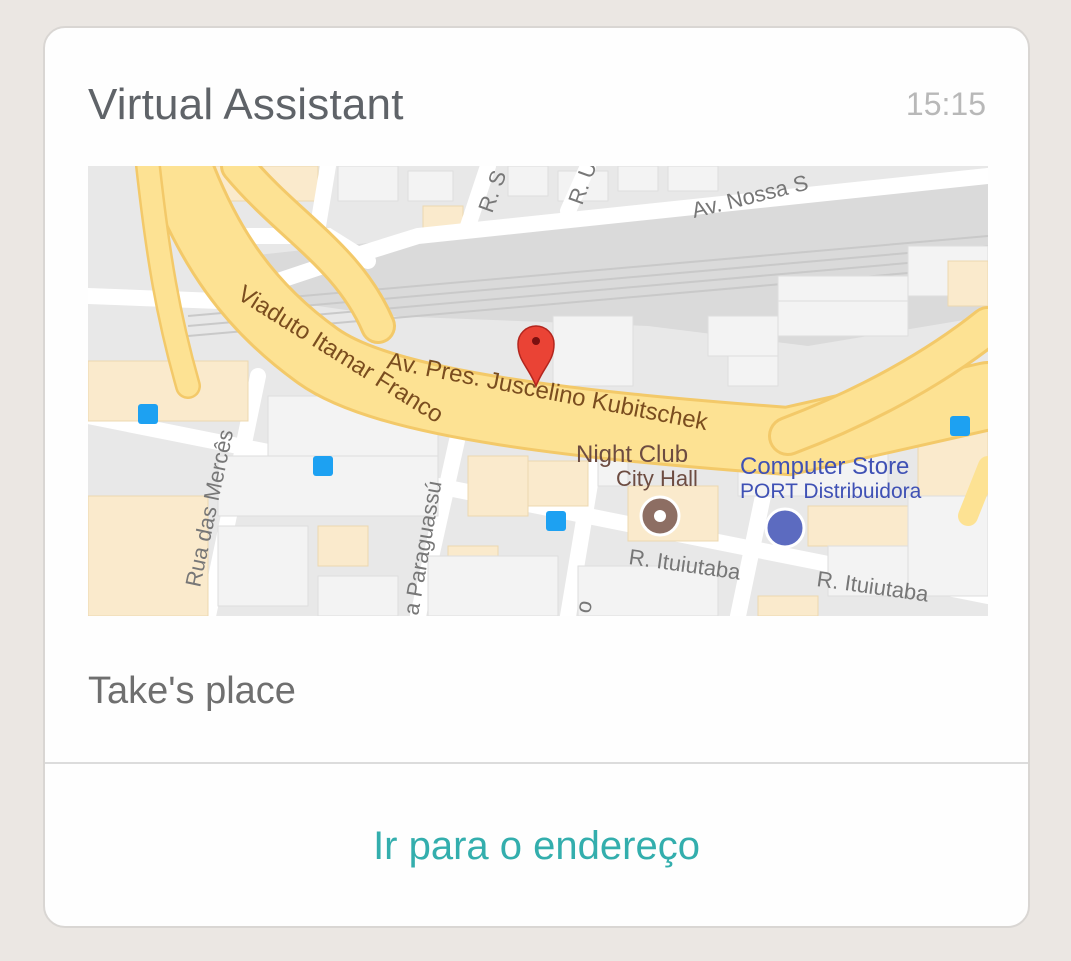  I want to click on map-label-night-club: Night Club, so click(632, 454).